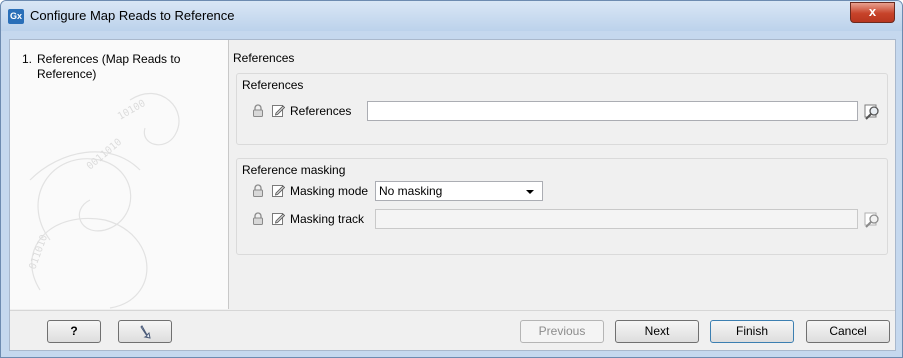 The height and width of the screenshot is (358, 903). I want to click on masking-mode-value: No masking, so click(411, 191).